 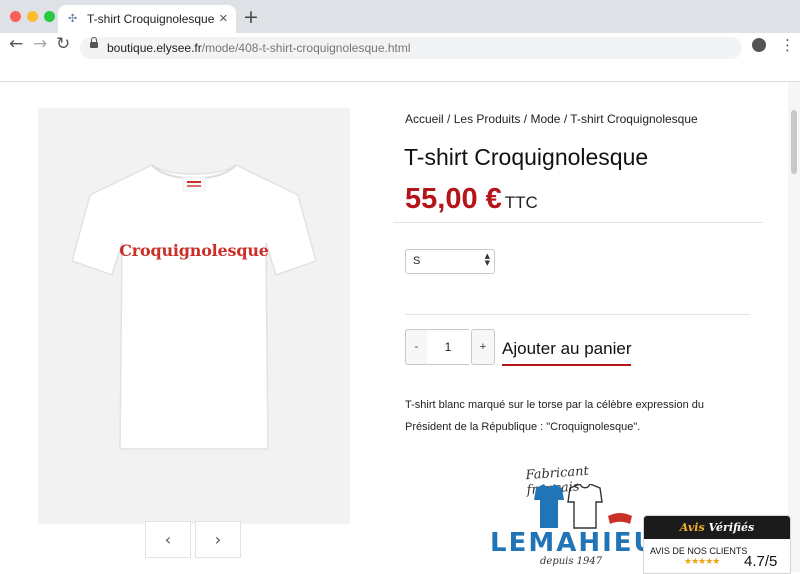 What do you see at coordinates (40, 44) in the screenshot?
I see `forward-icon: →` at bounding box center [40, 44].